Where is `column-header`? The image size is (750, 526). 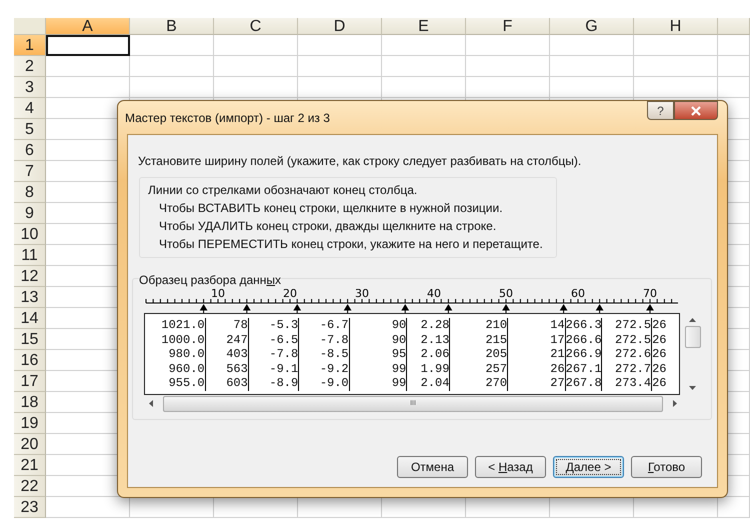 column-header is located at coordinates (734, 26).